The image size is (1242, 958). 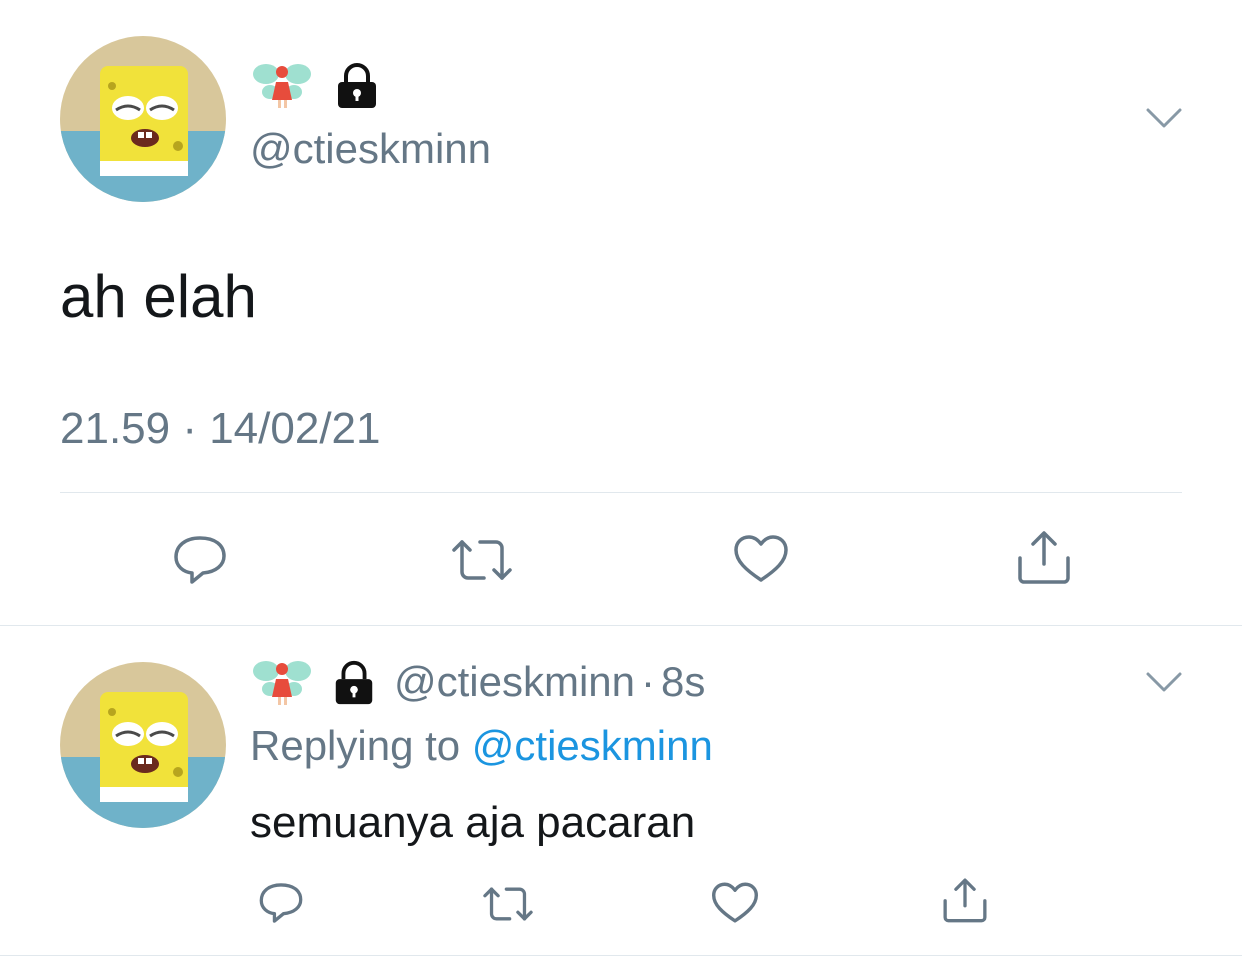 What do you see at coordinates (317, 85) in the screenshot?
I see `main-badges` at bounding box center [317, 85].